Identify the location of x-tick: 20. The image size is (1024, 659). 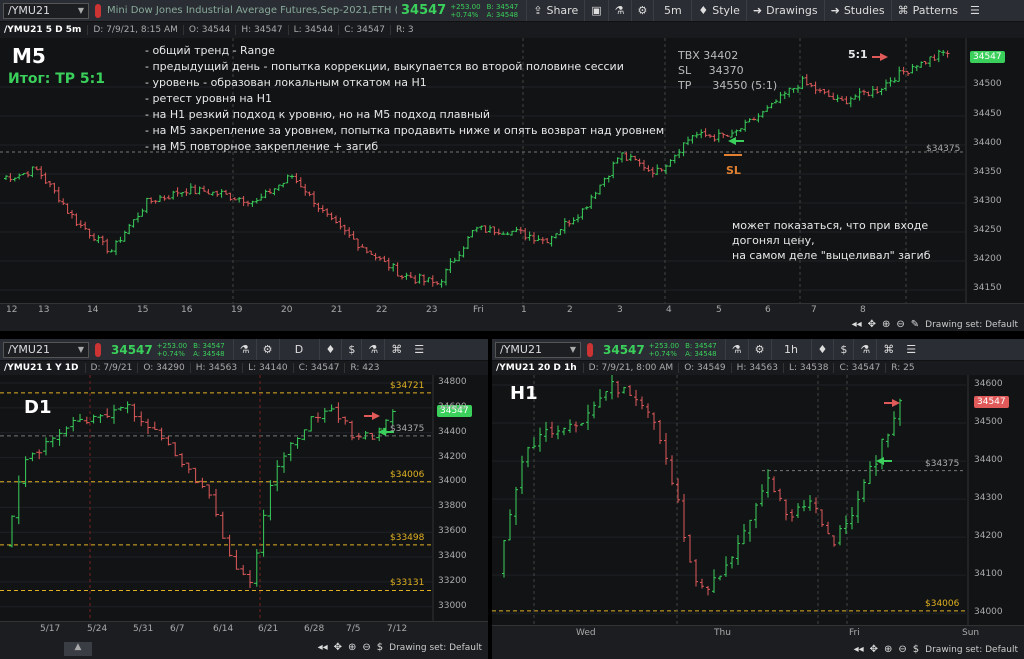
(287, 310).